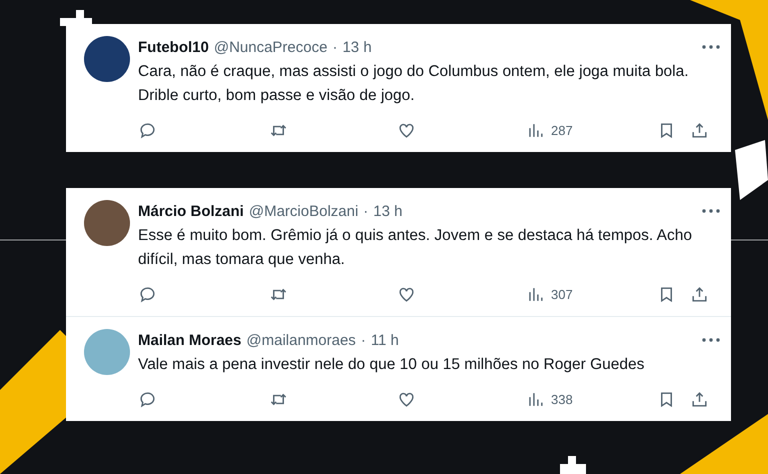  I want to click on tweet-text: Cara, não é craque, mas assisti o jogo do Columbus ontem, ele joga muita bola. Drible curto, bom passe e visão de jogo., so click(414, 84).